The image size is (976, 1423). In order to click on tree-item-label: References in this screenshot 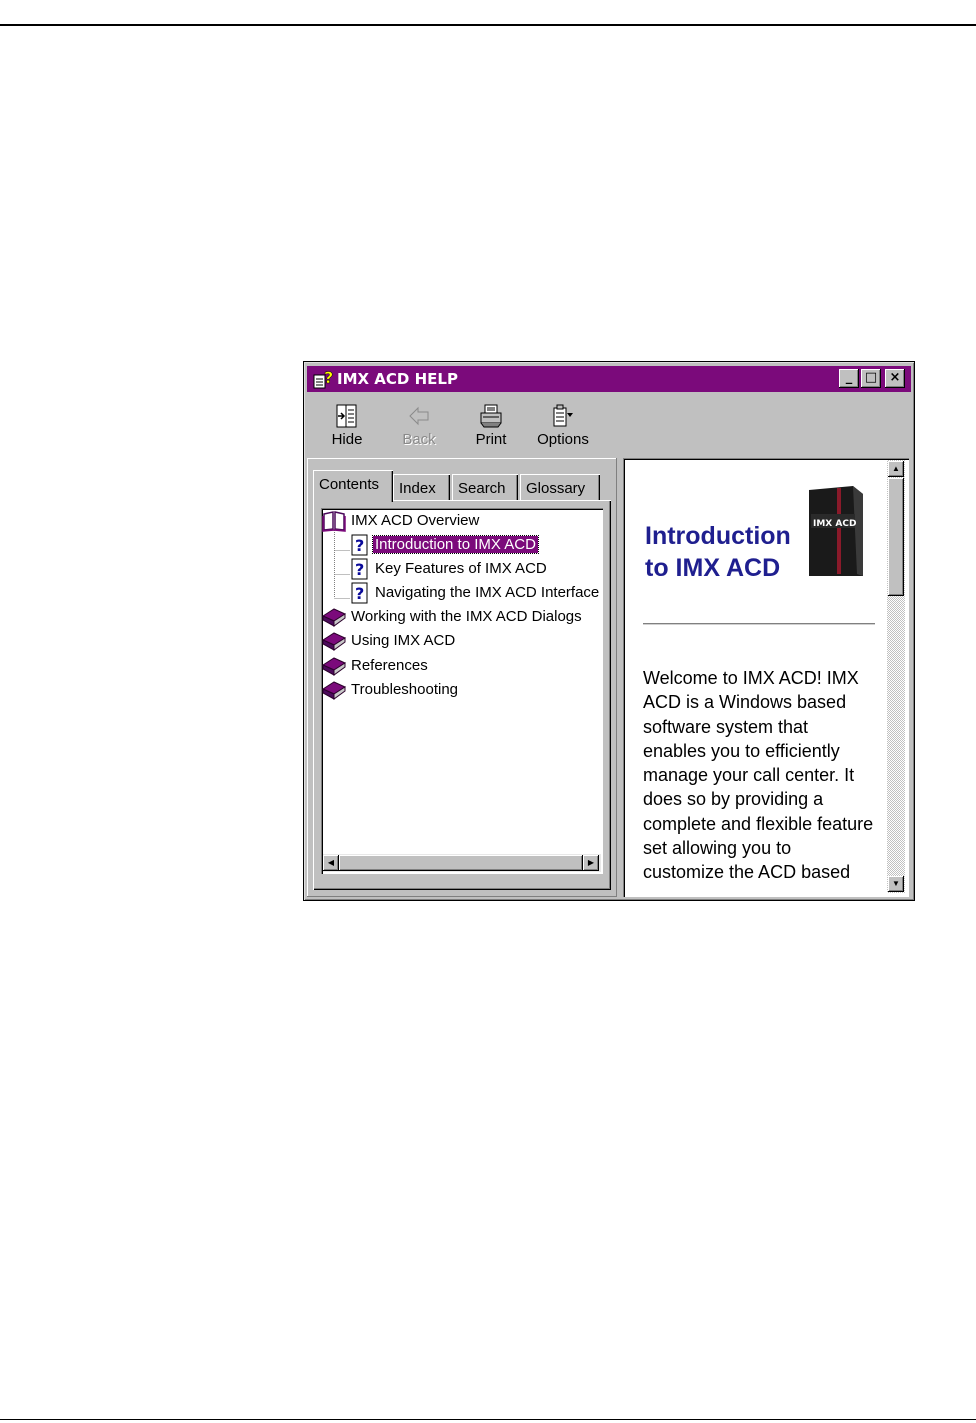, I will do `click(389, 665)`.